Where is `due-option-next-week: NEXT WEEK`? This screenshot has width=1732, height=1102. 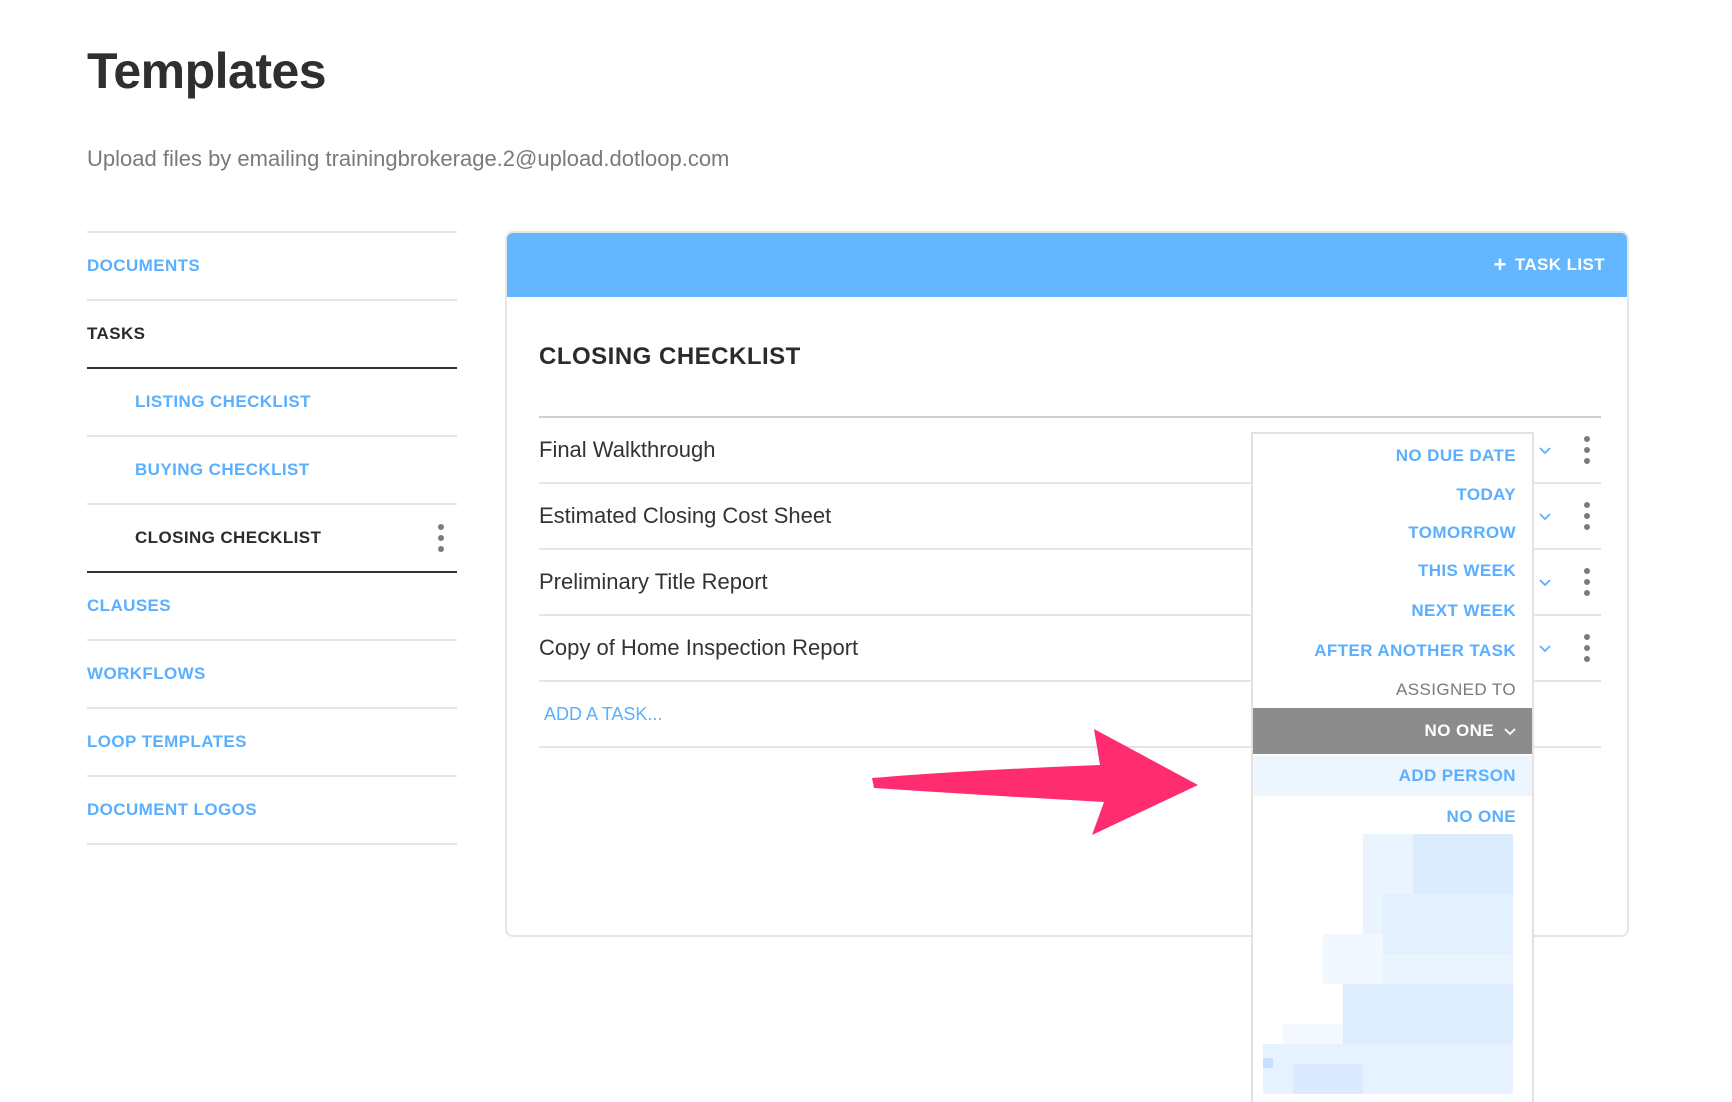 due-option-next-week: NEXT WEEK is located at coordinates (1463, 611).